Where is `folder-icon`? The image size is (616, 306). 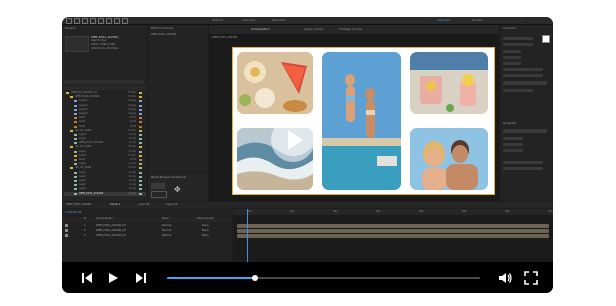
folder-icon is located at coordinates (71, 147).